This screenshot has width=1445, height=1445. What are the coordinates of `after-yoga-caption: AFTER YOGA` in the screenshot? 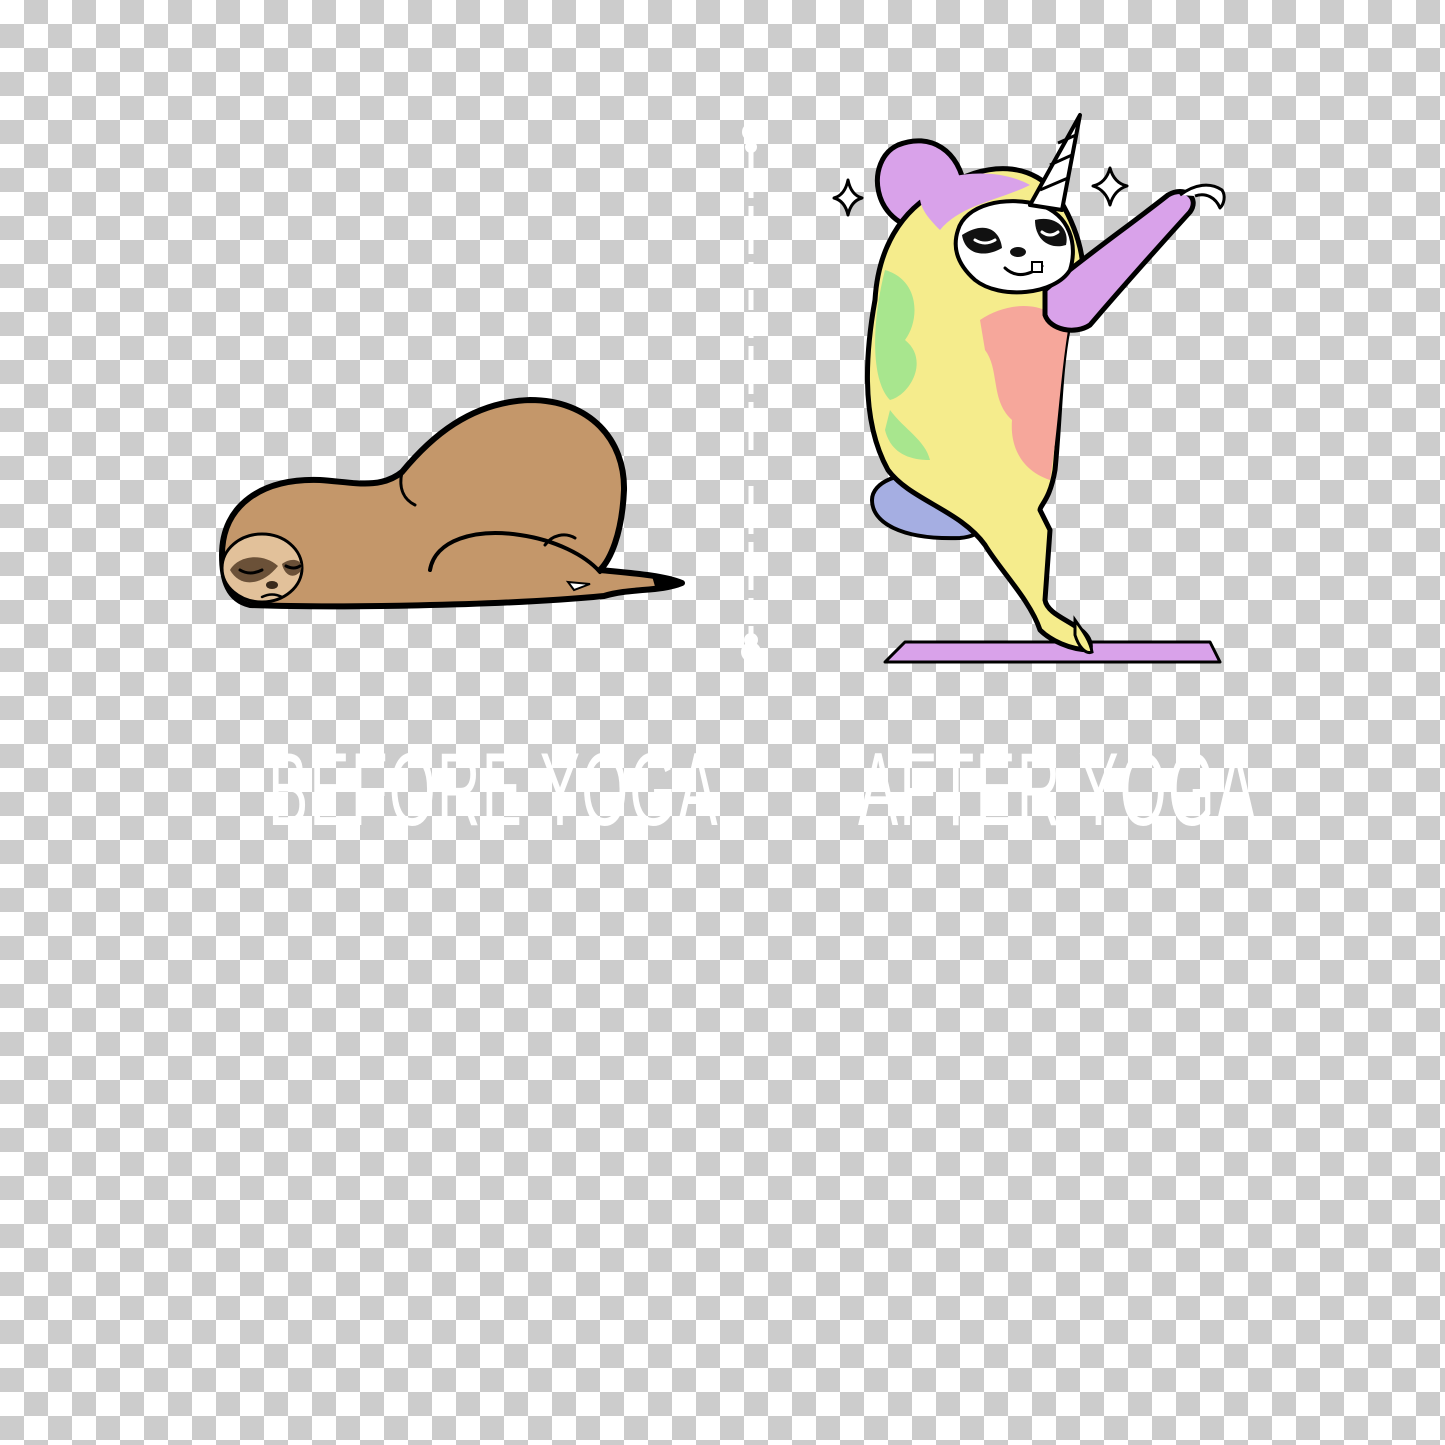 It's located at (1058, 790).